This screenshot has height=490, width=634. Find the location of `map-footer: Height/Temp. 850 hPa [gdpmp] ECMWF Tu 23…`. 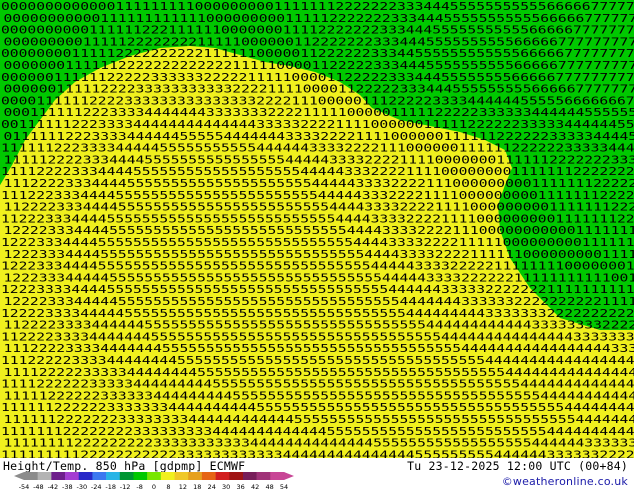

map-footer: Height/Temp. 850 hPa [gdpmp] ECMWF Tu 23… is located at coordinates (317, 474).